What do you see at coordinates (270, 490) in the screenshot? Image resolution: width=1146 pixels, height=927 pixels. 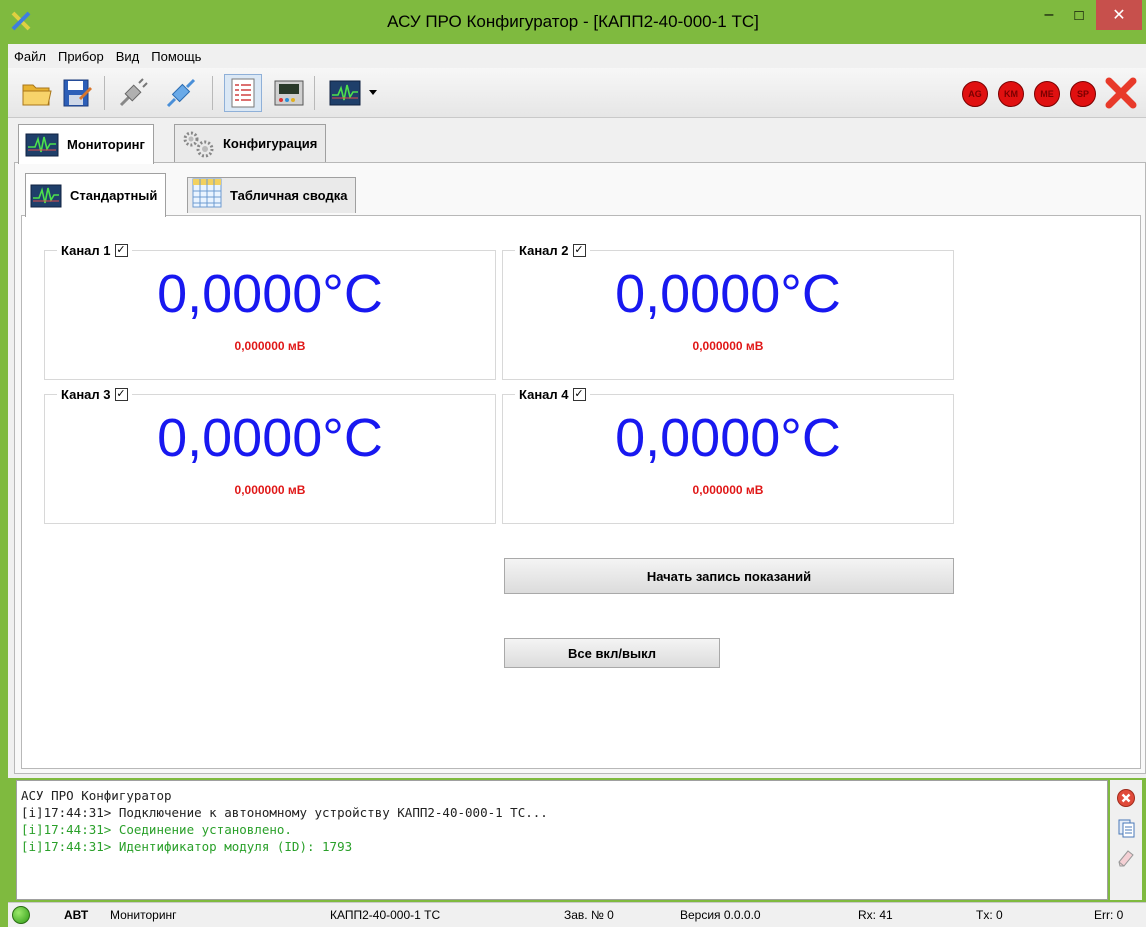 I see `channel-3-voltage: 0,000000 мВ` at bounding box center [270, 490].